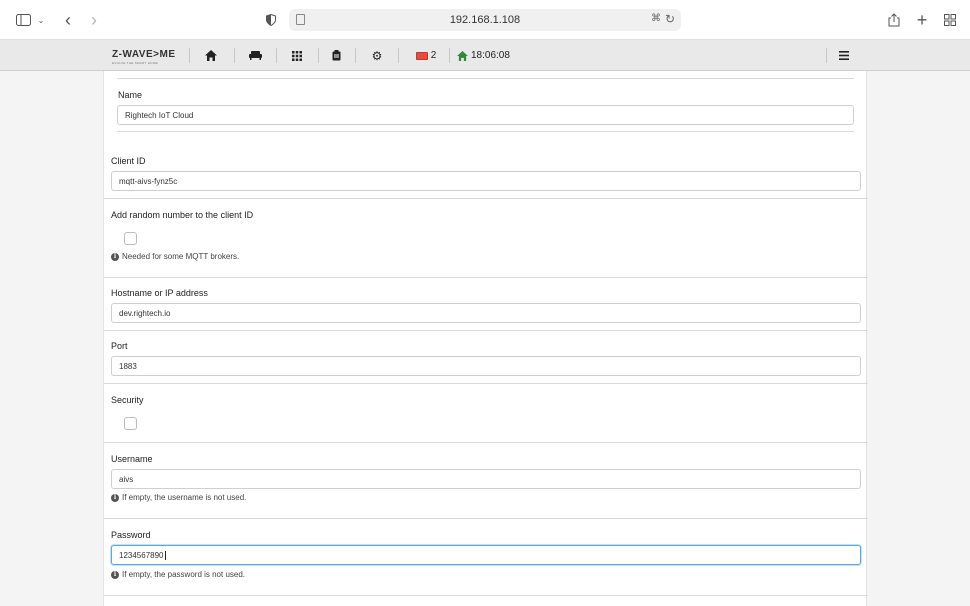  What do you see at coordinates (94, 20) in the screenshot?
I see `forward-icon: ›` at bounding box center [94, 20].